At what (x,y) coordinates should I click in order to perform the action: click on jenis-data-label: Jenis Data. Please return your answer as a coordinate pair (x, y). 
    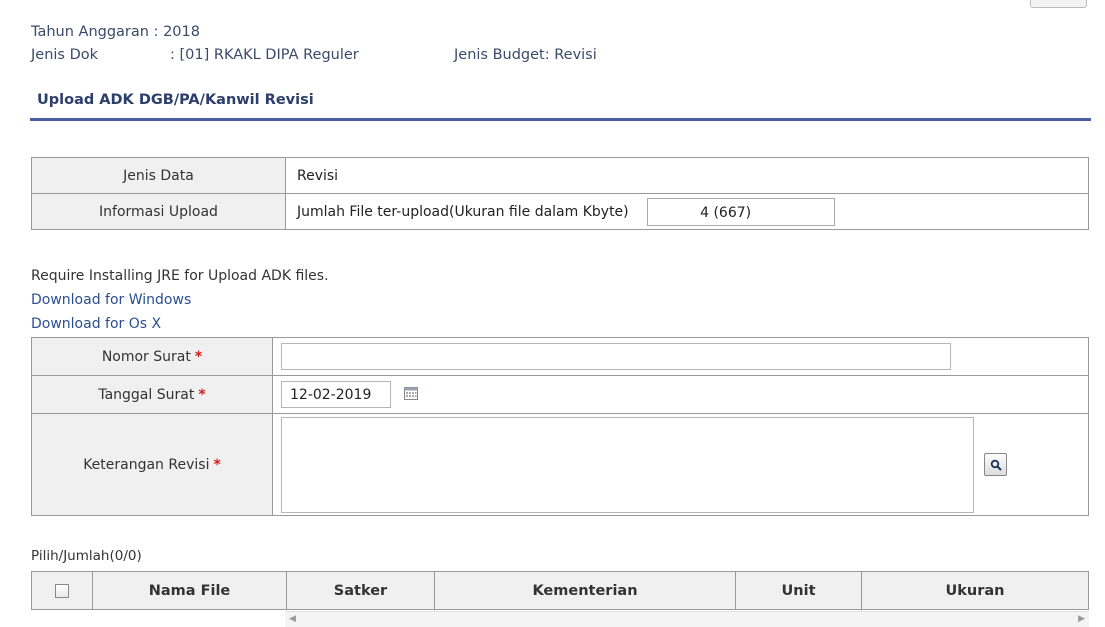
    Looking at the image, I should click on (158, 175).